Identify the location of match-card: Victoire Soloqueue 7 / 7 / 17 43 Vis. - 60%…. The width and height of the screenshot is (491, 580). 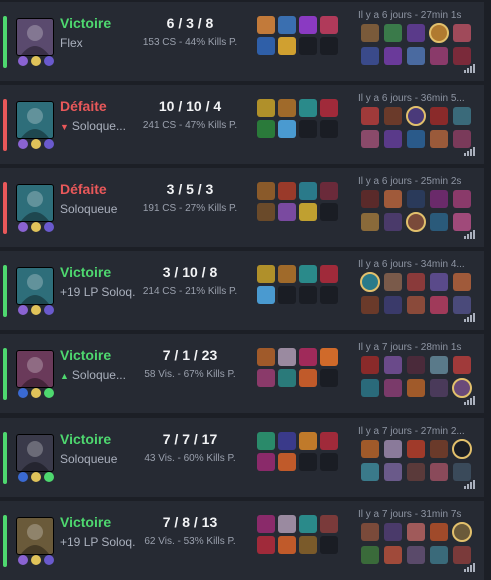
(242, 457).